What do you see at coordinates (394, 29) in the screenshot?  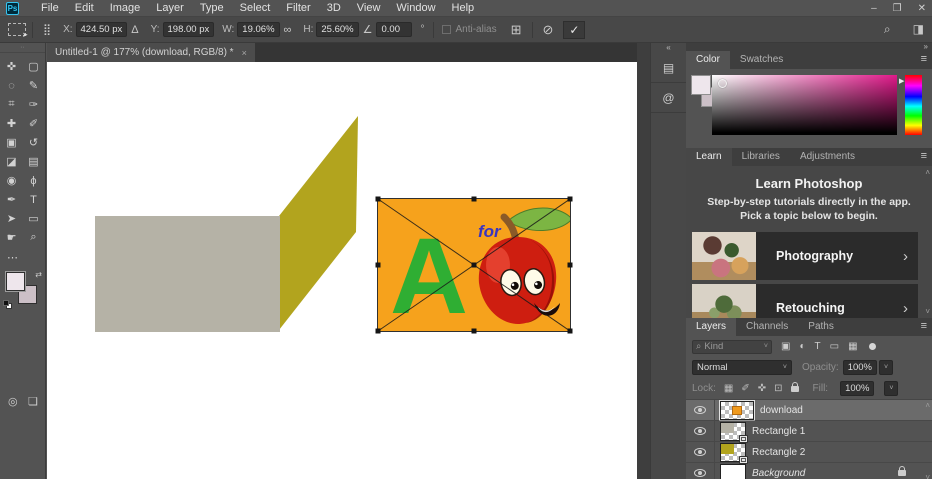 I see `angle-input: 0.00` at bounding box center [394, 29].